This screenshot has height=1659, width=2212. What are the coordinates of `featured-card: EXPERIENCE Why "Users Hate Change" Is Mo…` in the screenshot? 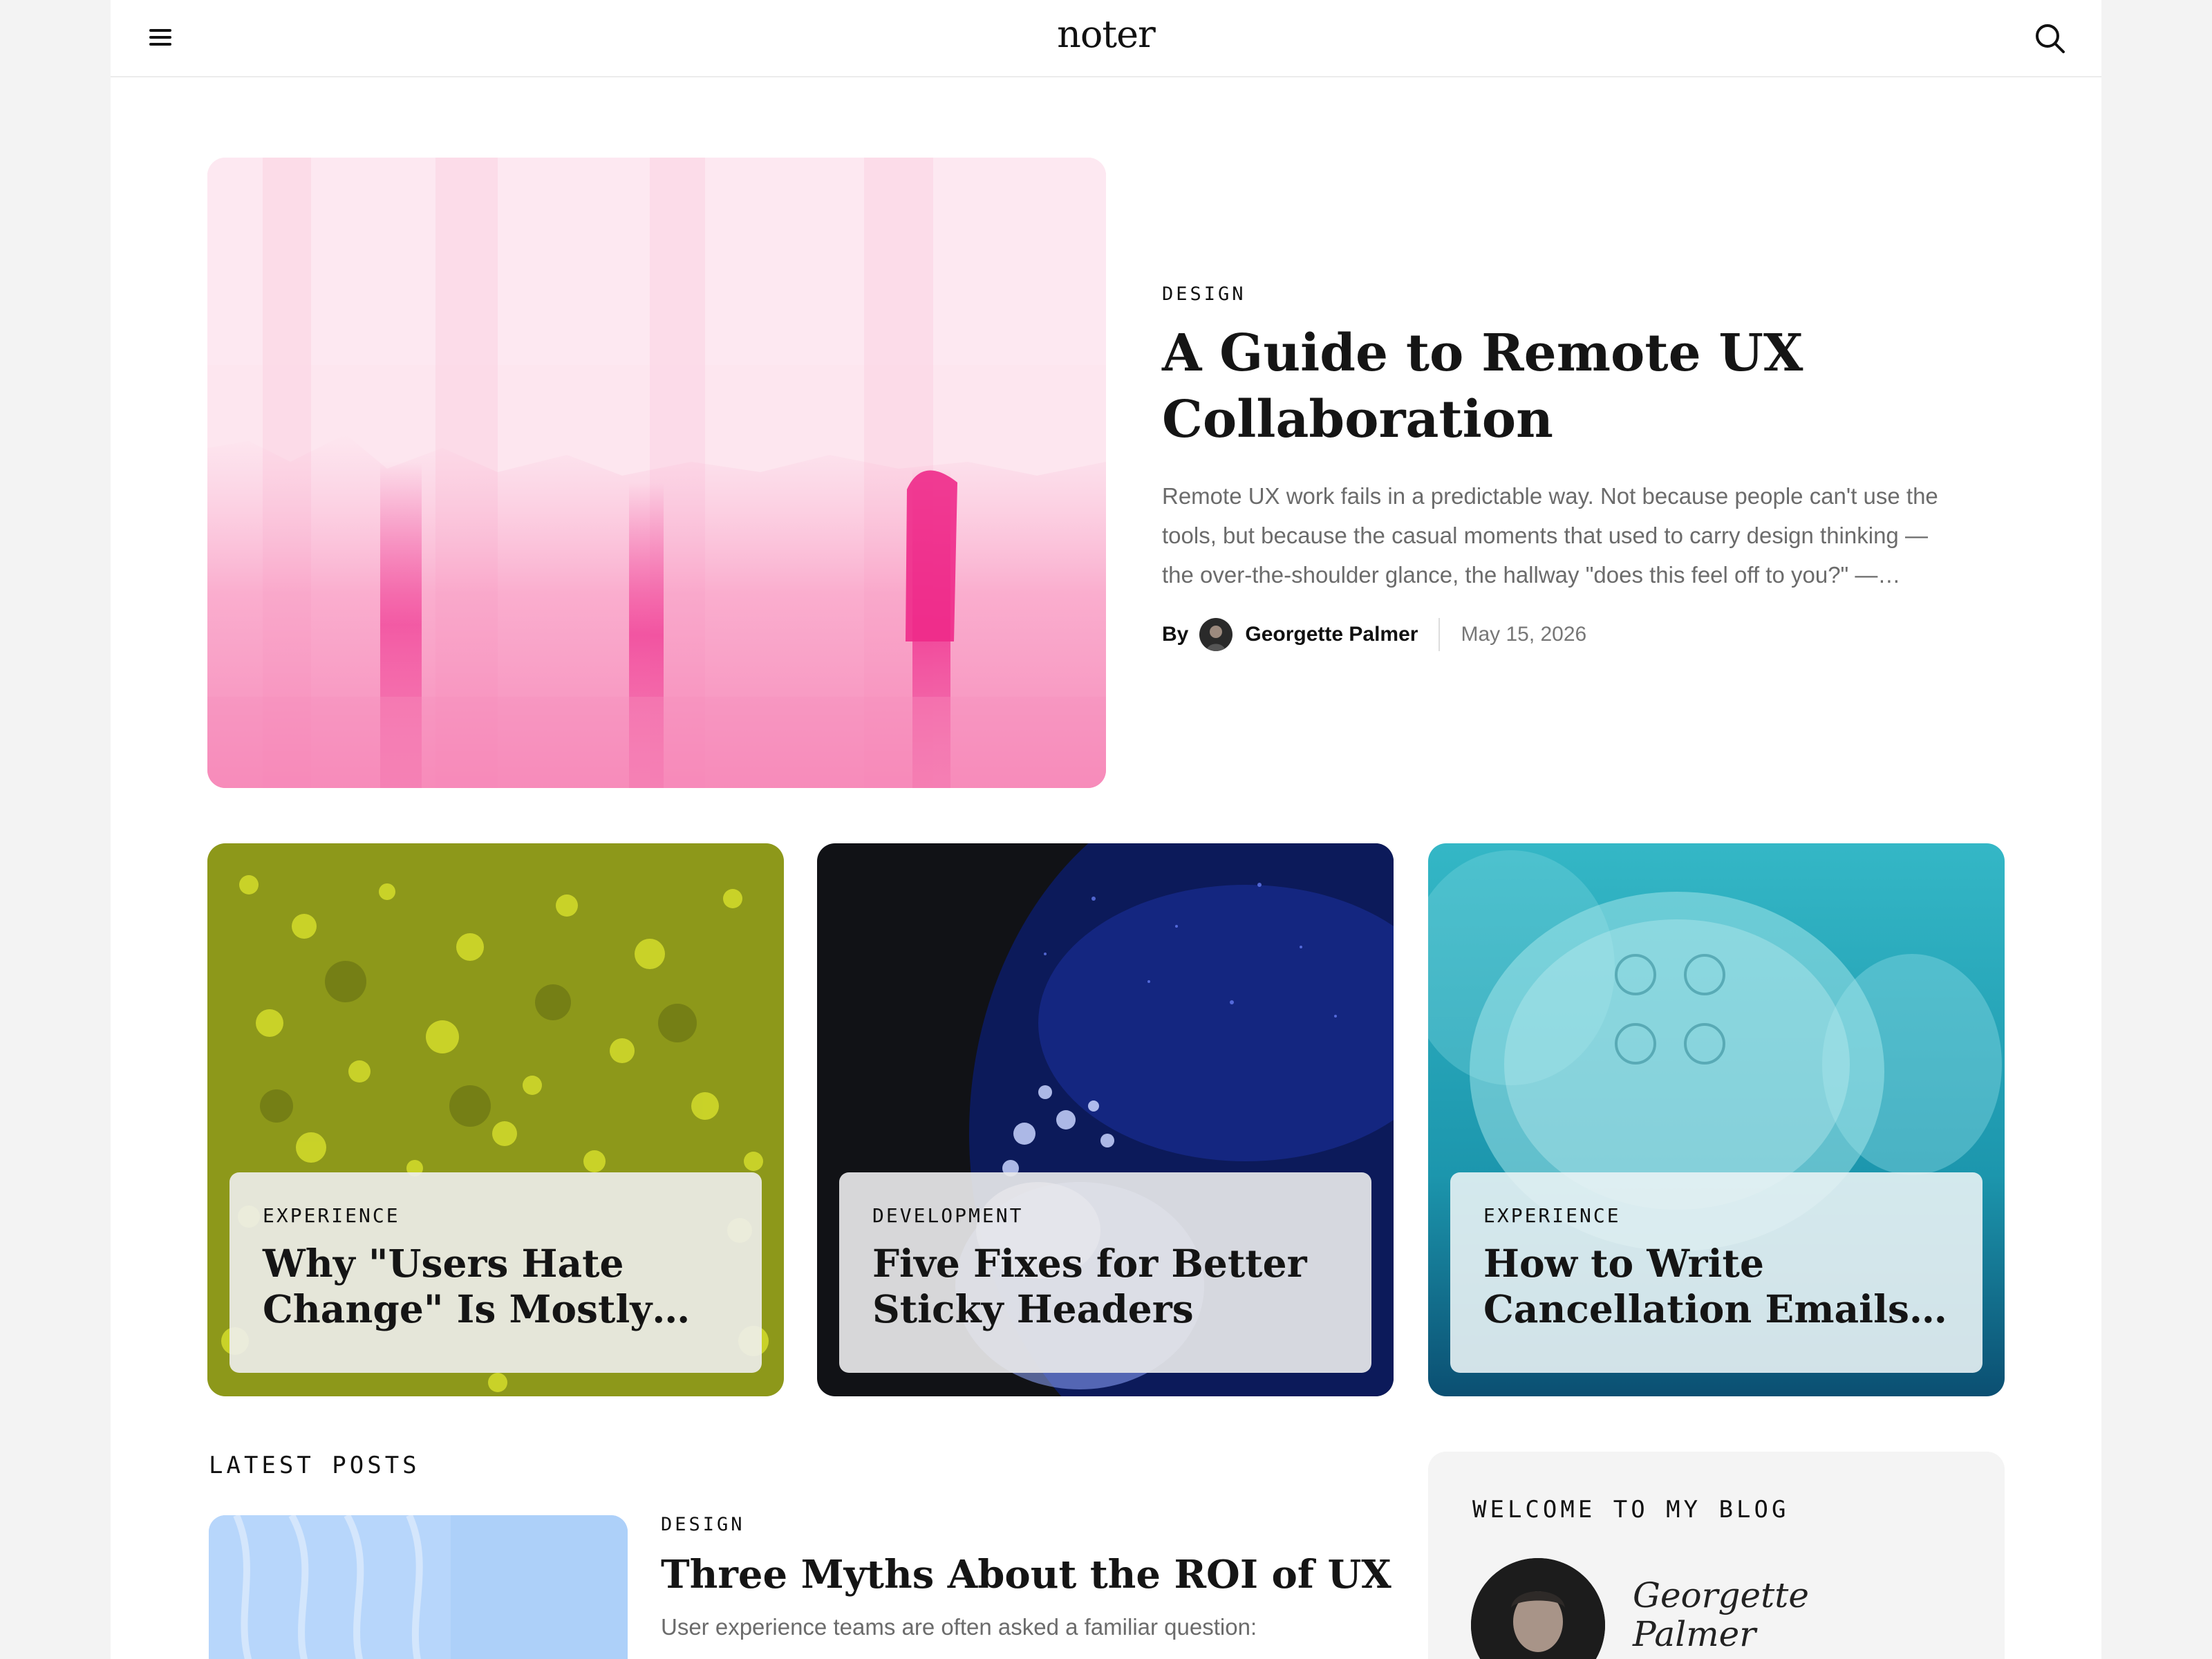 It's located at (495, 1119).